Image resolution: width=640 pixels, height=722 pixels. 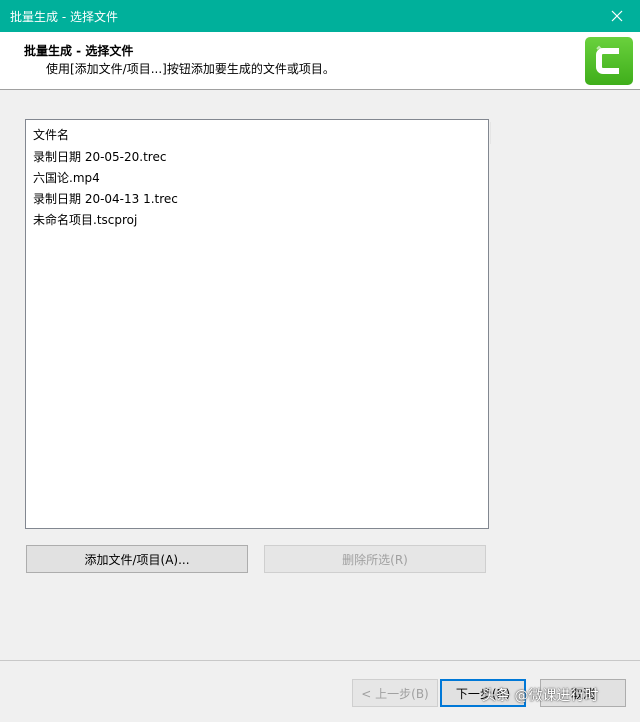 I want to click on camtasia-logo-icon, so click(x=609, y=61).